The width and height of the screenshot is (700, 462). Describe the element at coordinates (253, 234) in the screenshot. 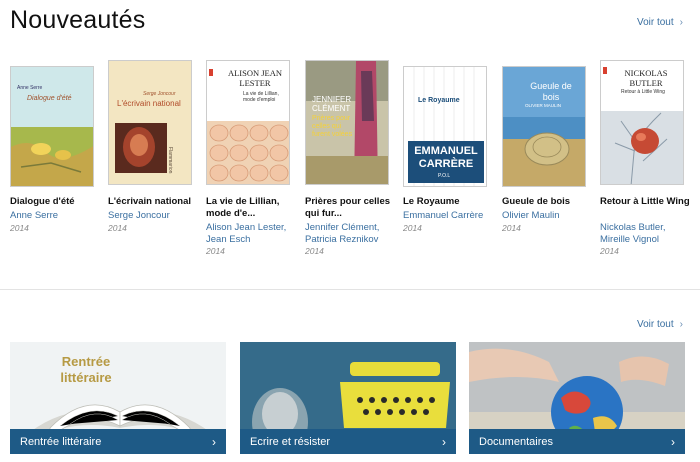

I see `book-author: Alison Jean Lester, Jean Esch` at that location.